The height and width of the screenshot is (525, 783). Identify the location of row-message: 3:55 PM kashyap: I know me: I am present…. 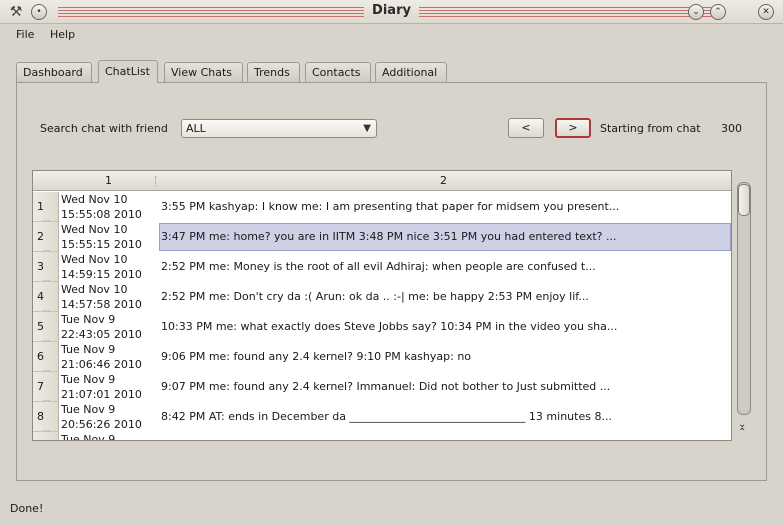
(390, 206).